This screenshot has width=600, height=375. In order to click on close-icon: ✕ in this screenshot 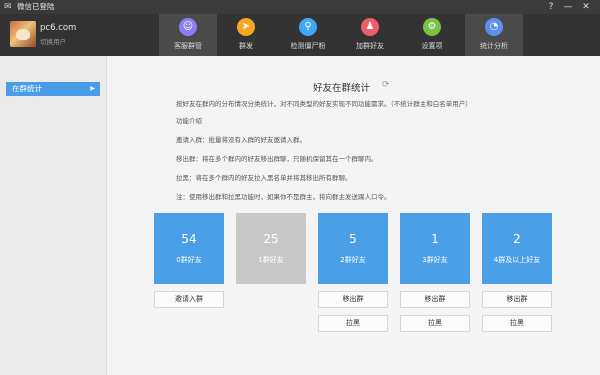, I will do `click(586, 7)`.